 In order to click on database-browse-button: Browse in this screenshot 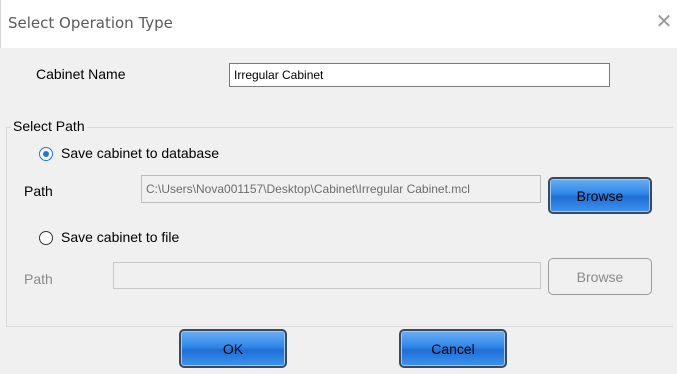, I will do `click(600, 195)`.